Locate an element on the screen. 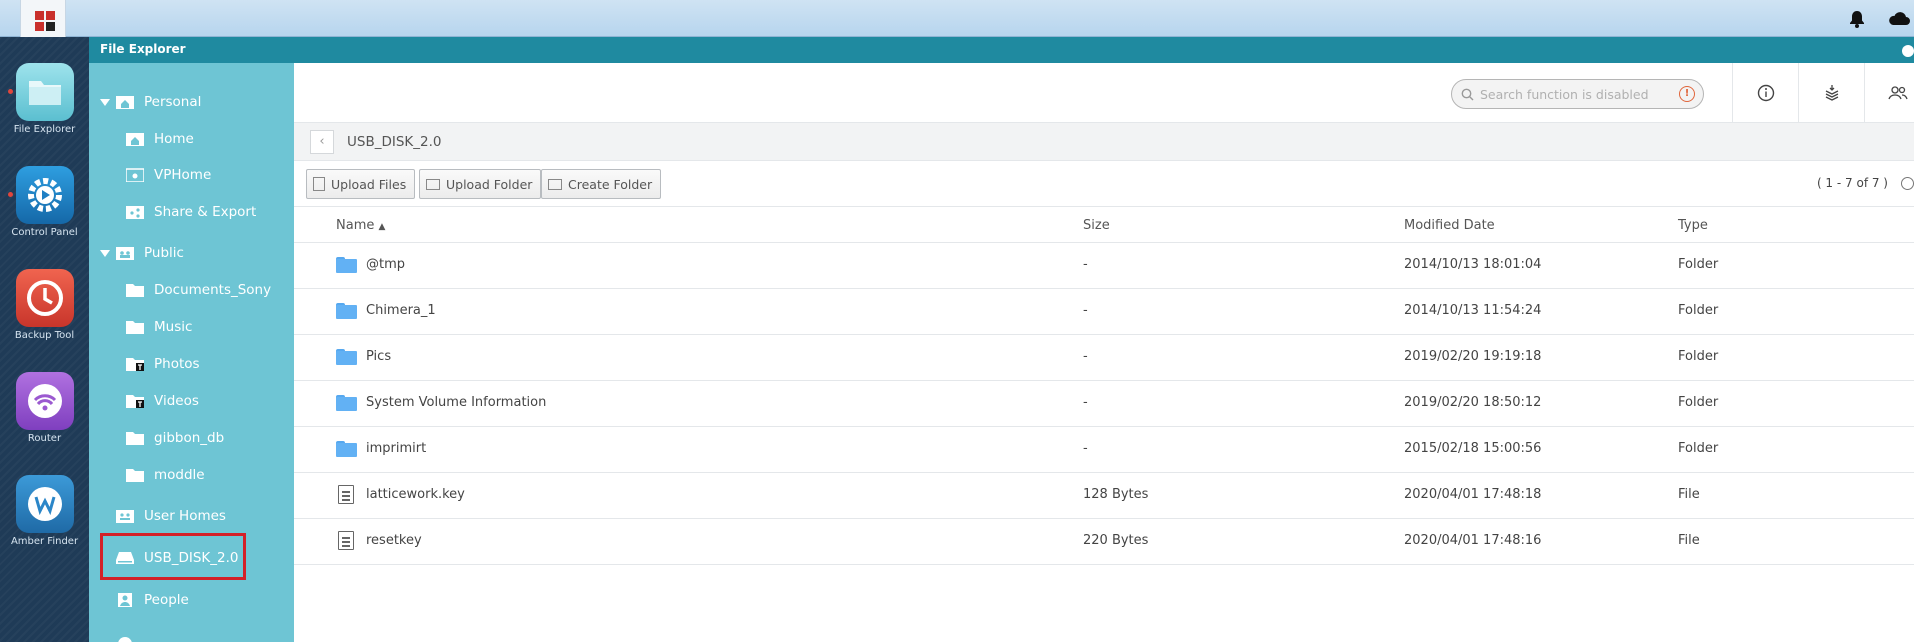 The image size is (1914, 642). table-row: Pics - 2019/02/20 19:19:18 Folder is located at coordinates (1104, 358).